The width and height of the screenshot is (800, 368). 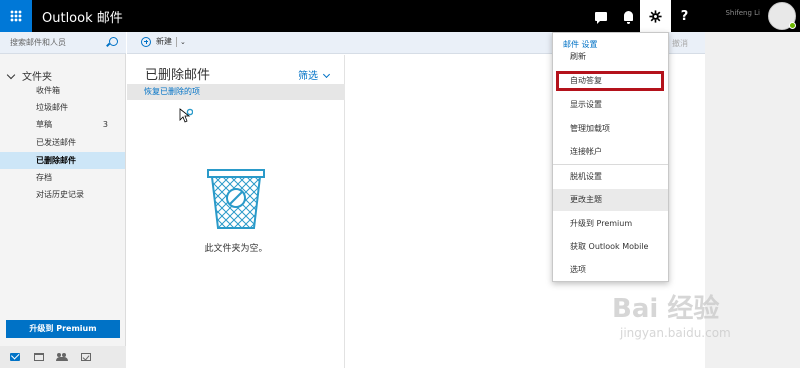 I want to click on mail-icon, so click(x=15, y=357).